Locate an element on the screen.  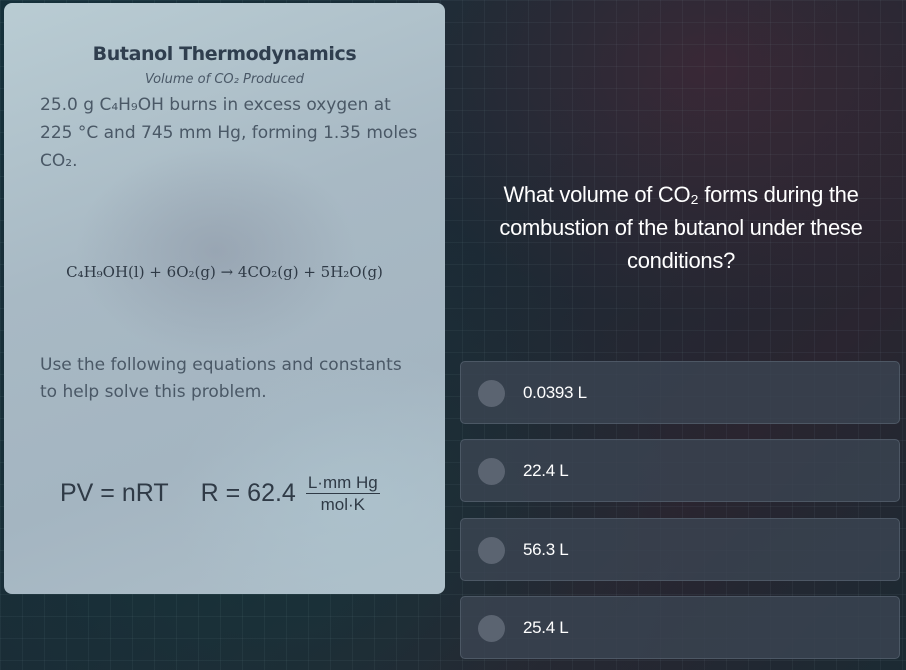
card-subtitle: Volume of CO₂ Produced is located at coordinates (224, 79).